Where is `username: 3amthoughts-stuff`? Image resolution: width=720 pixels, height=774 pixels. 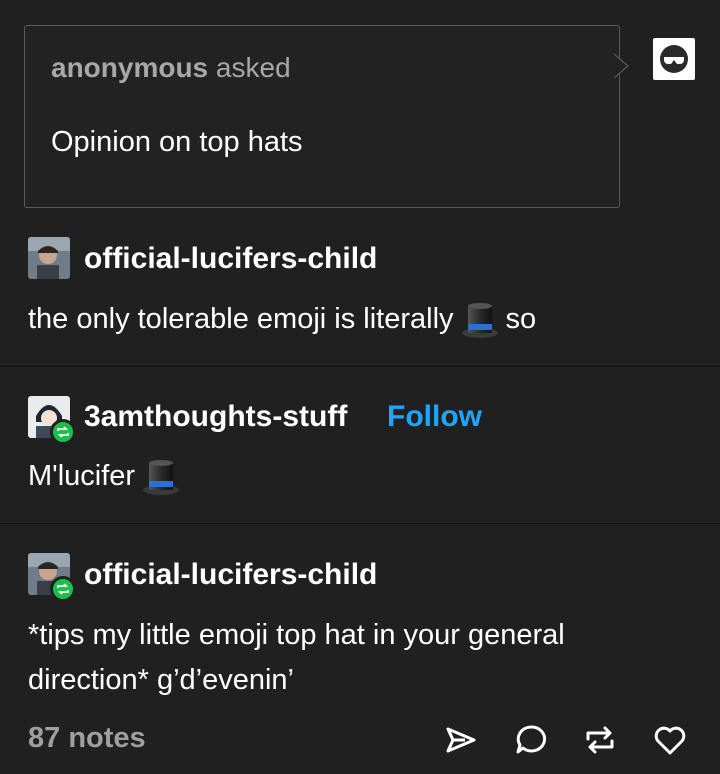
username: 3amthoughts-stuff is located at coordinates (215, 417).